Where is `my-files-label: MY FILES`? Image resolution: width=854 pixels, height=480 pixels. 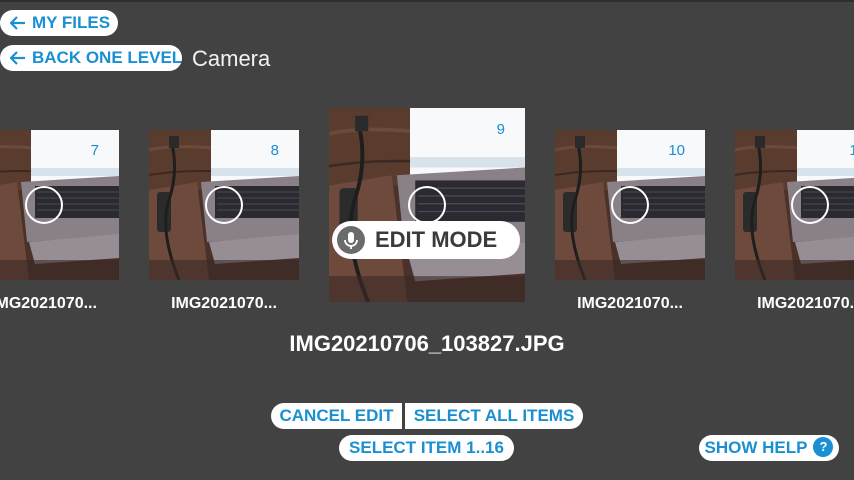
my-files-label: MY FILES is located at coordinates (71, 22).